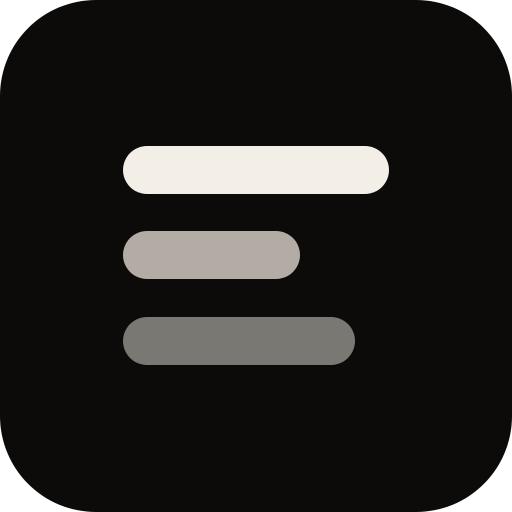 The height and width of the screenshot is (512, 512). What do you see at coordinates (239, 341) in the screenshot?
I see `menu-line-bottom-icon` at bounding box center [239, 341].